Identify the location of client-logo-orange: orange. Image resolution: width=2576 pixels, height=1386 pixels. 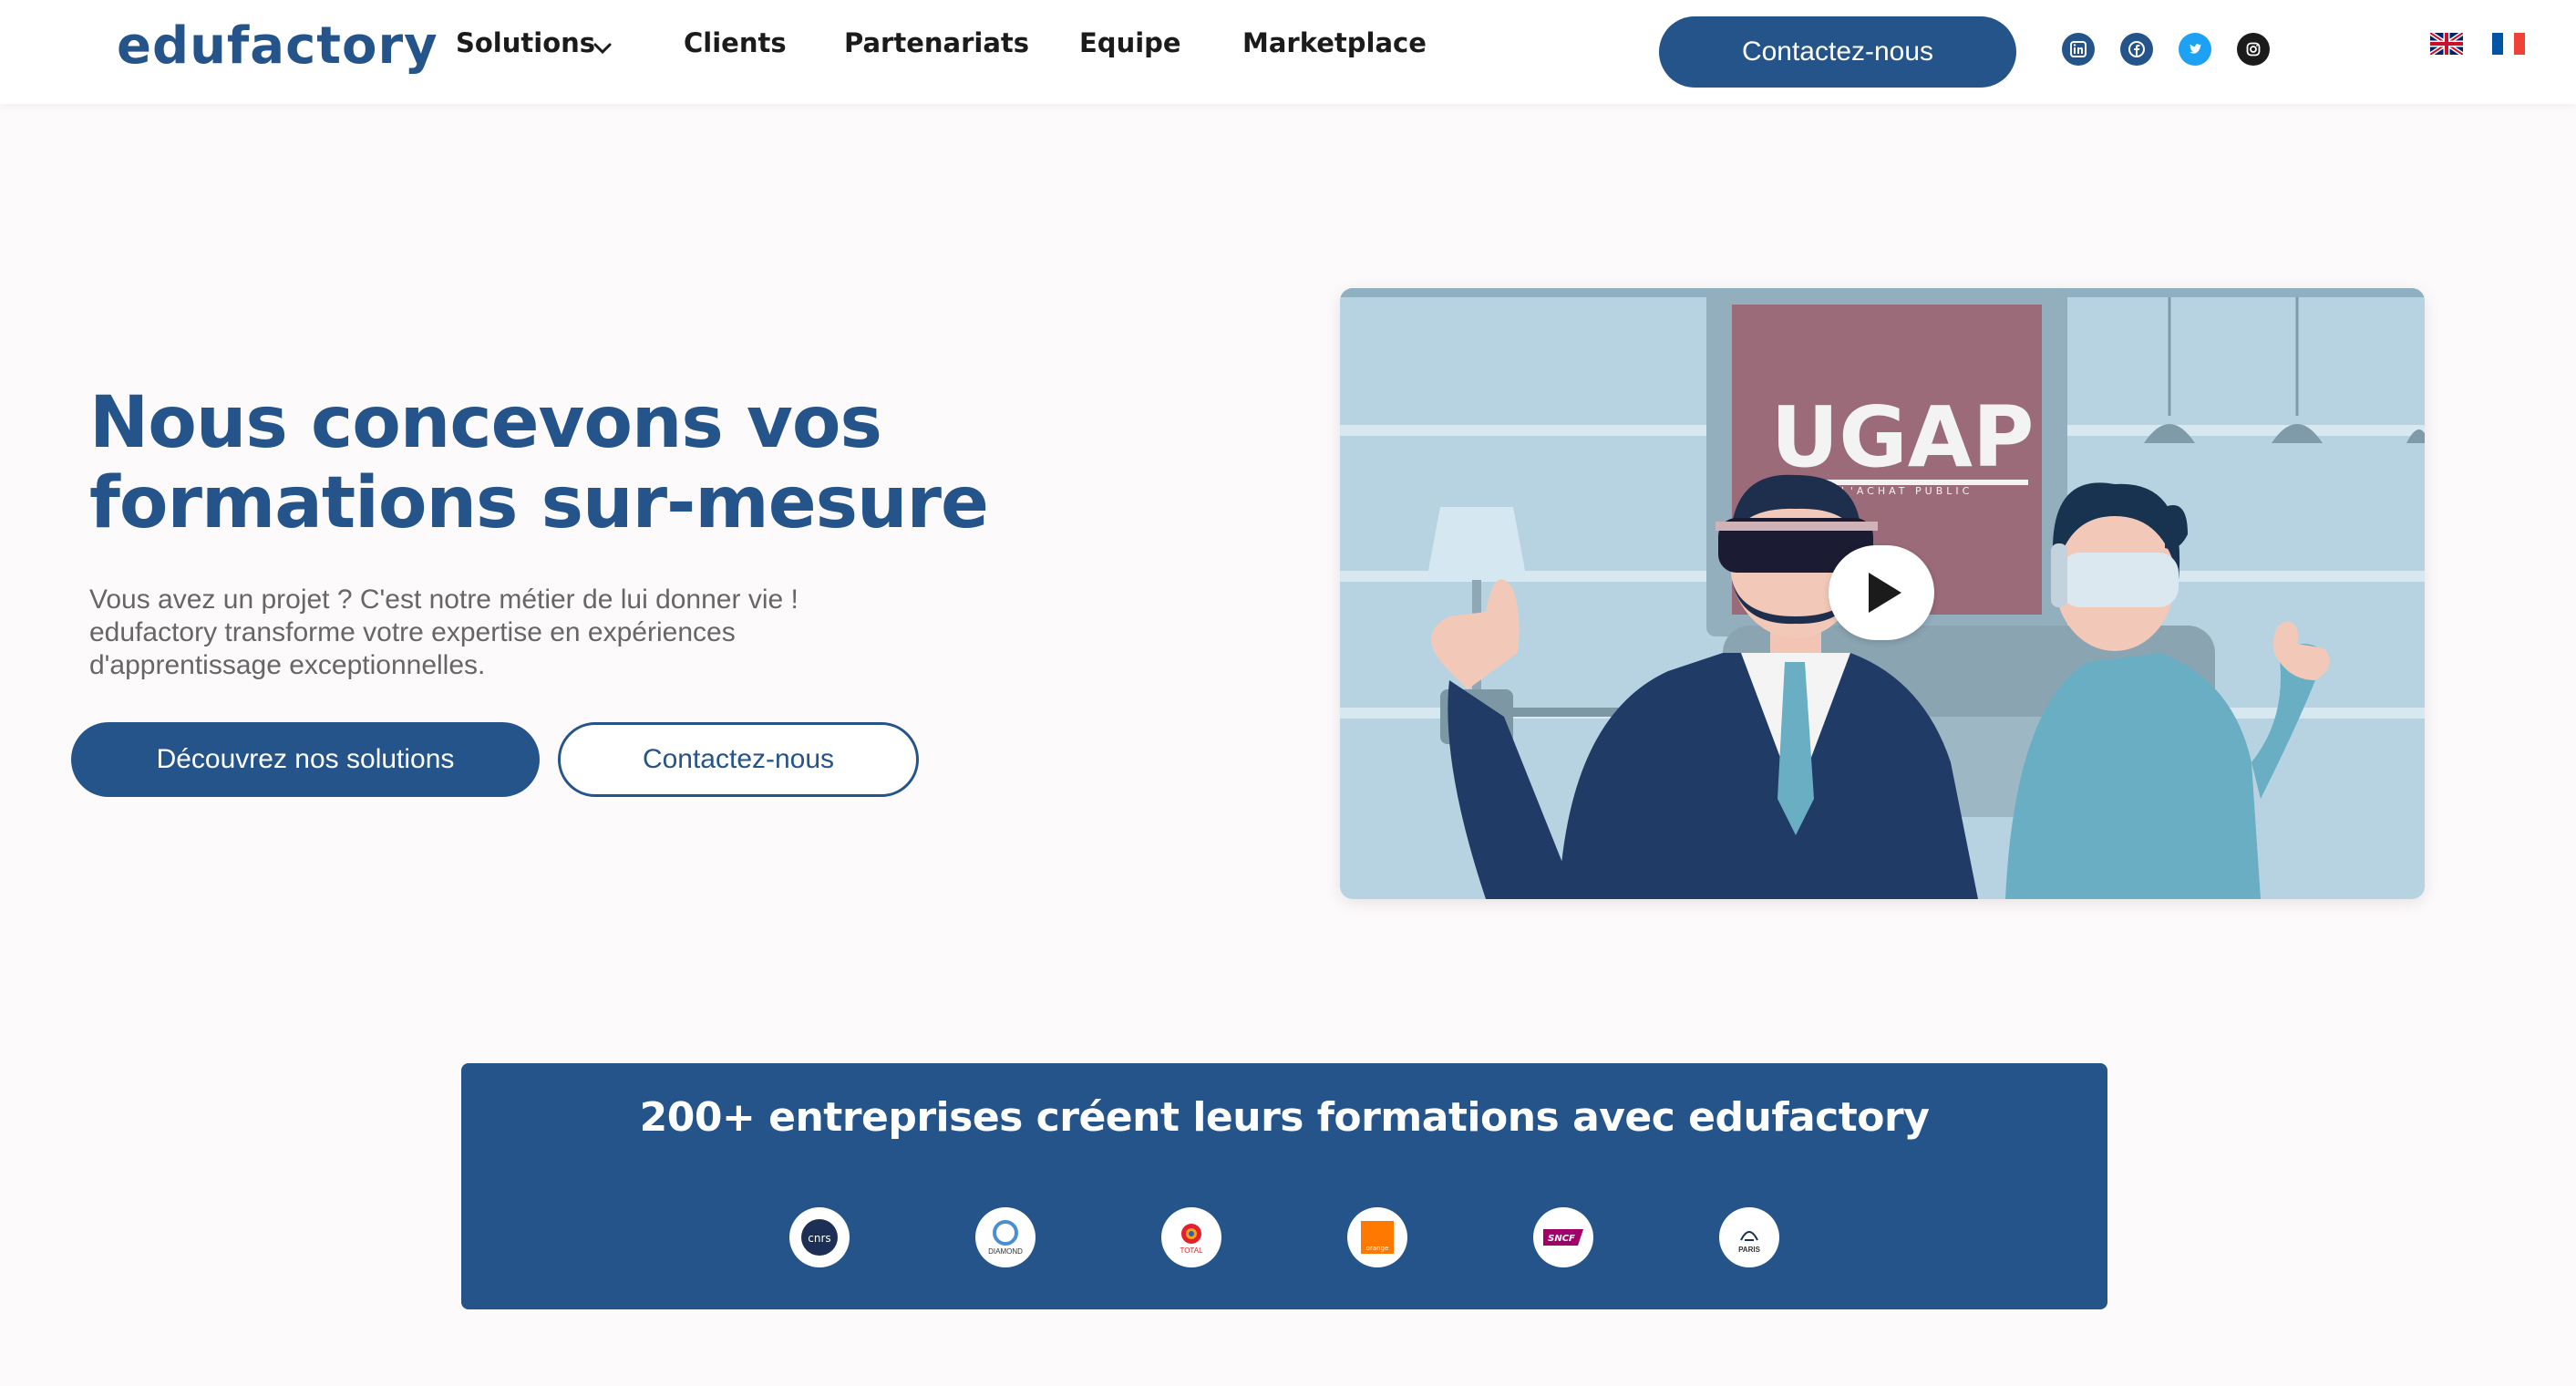
(1377, 1237).